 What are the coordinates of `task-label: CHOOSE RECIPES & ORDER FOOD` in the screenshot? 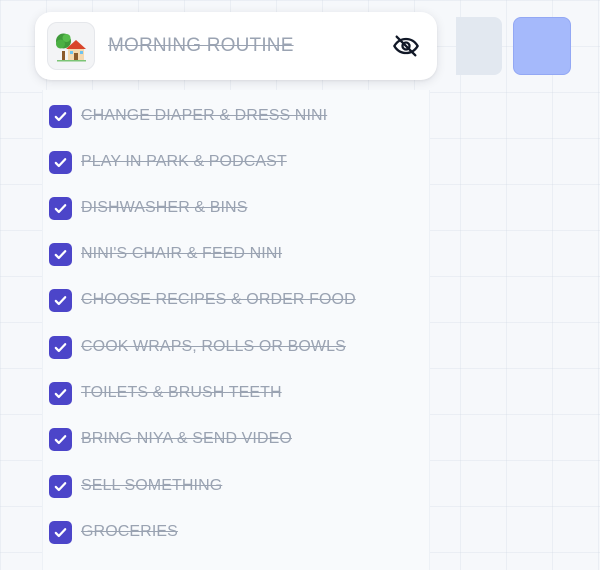 It's located at (218, 299).